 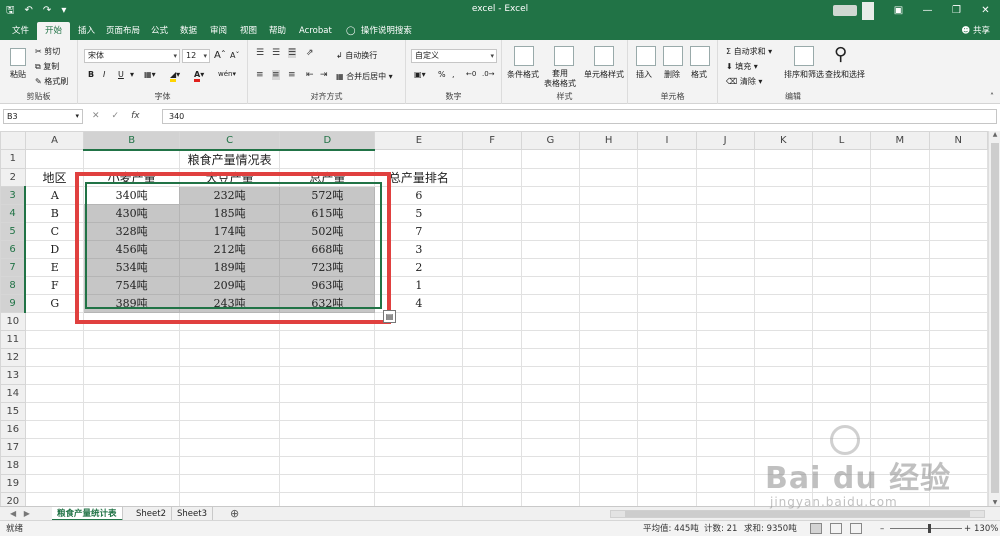 What do you see at coordinates (13, 447) in the screenshot?
I see `row-header: 17` at bounding box center [13, 447].